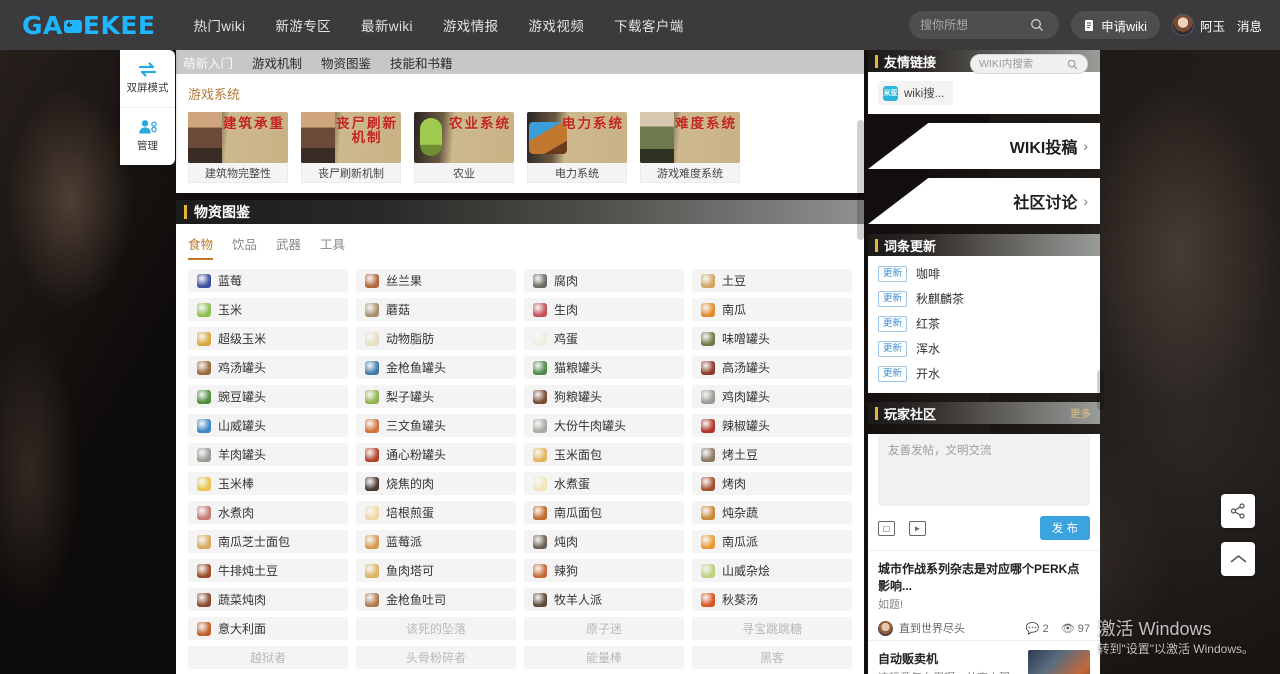 This screenshot has height=674, width=1280. Describe the element at coordinates (268, 338) in the screenshot. I see `catalog-item: 超级玉米` at that location.